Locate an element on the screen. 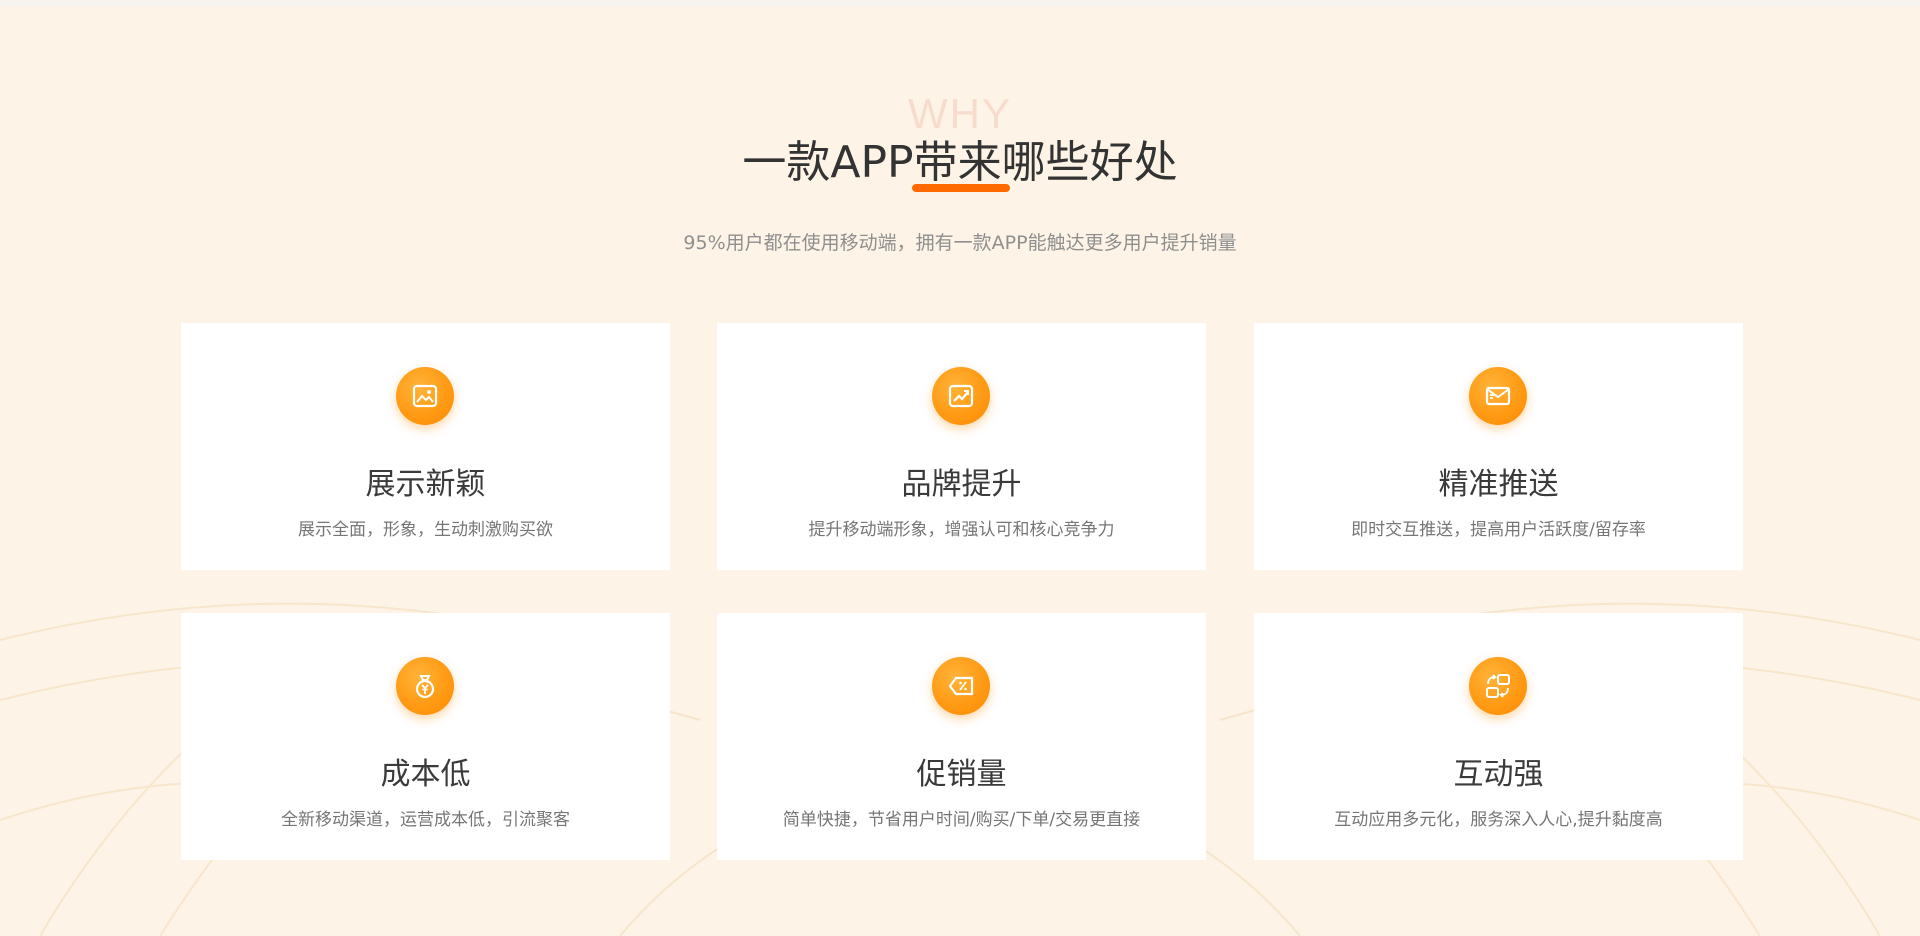 The width and height of the screenshot is (1920, 936). feature-desc: 展示全面，形象，生动刺激购买欲 is located at coordinates (425, 530).